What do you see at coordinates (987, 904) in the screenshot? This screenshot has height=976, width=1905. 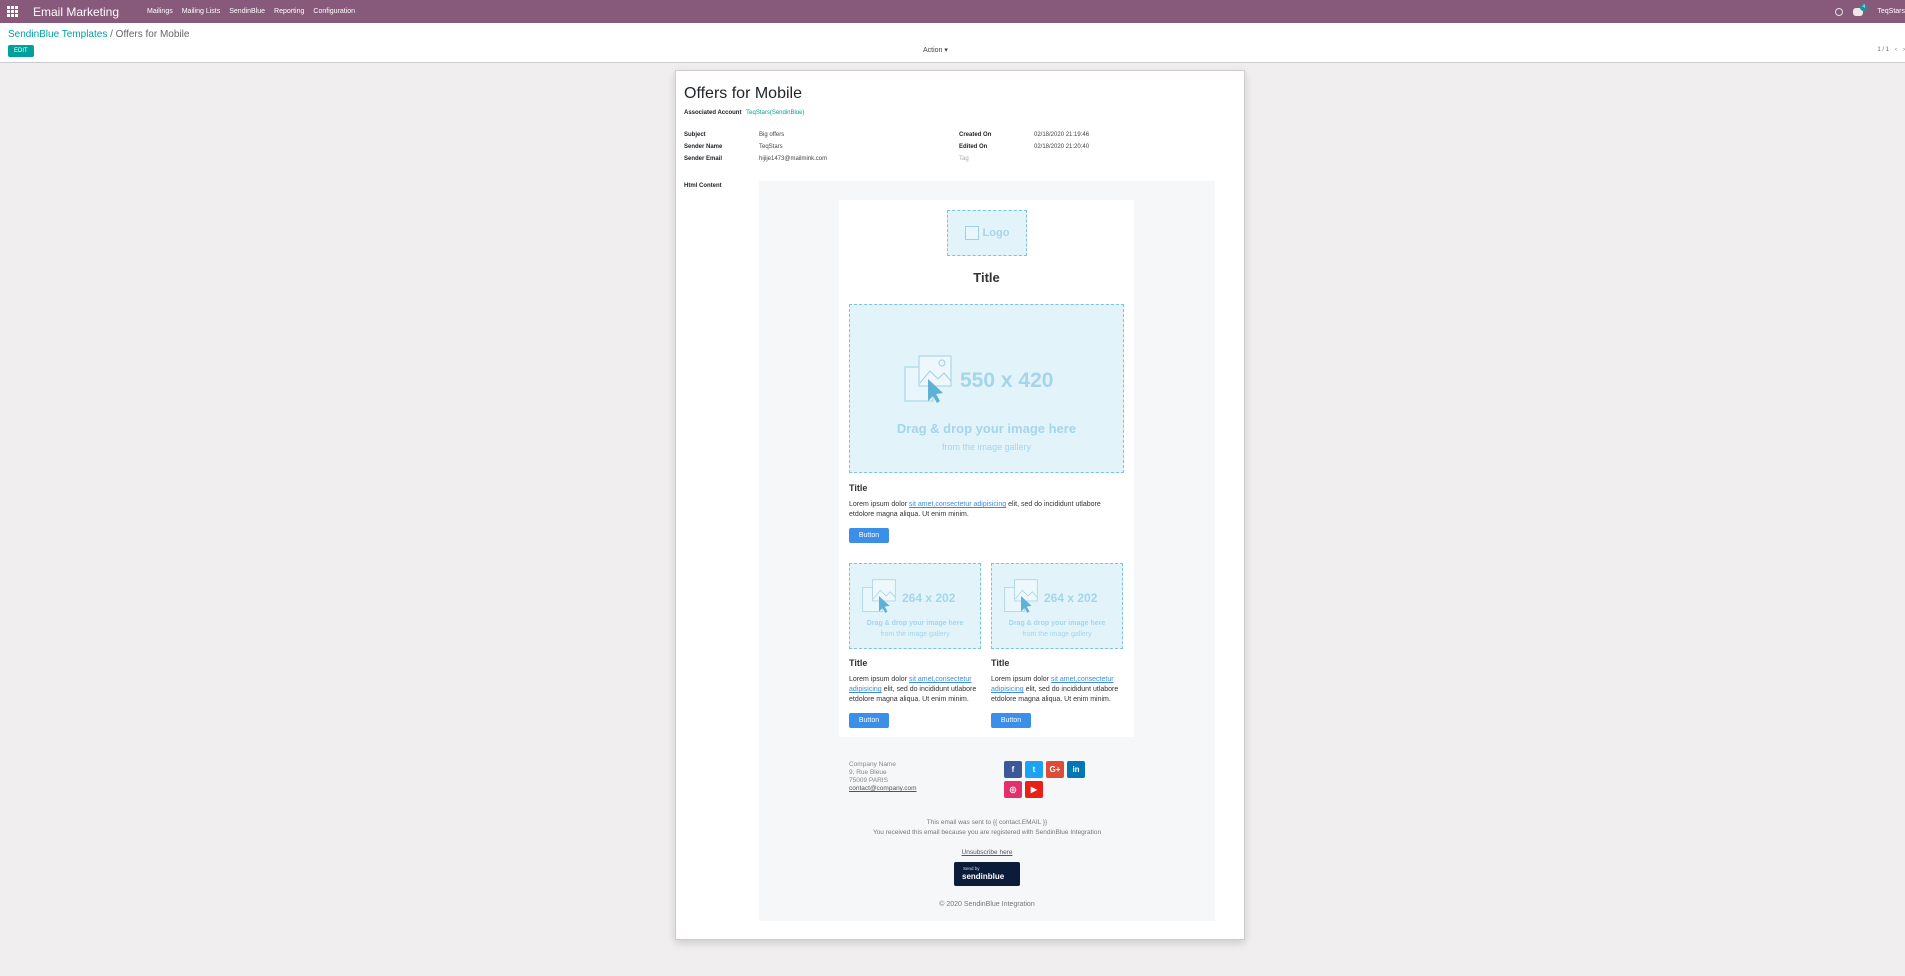 I see `copyright-text: © 2020 SendinBlue Integration` at bounding box center [987, 904].